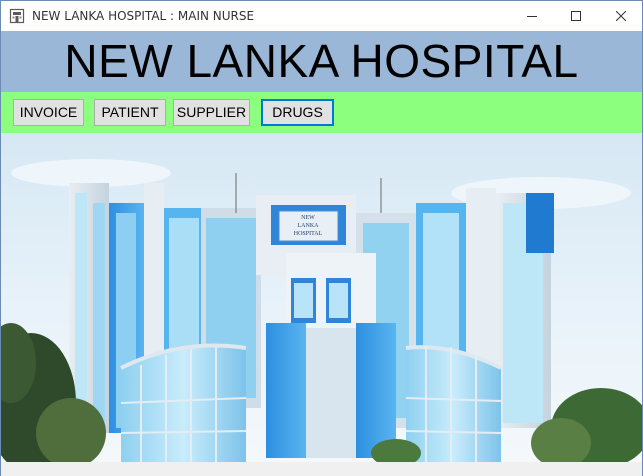 The image size is (643, 476). Describe the element at coordinates (321, 16) in the screenshot. I see `title-bar: NEW LANKA HOSPITAL : MAIN NURSE` at that location.